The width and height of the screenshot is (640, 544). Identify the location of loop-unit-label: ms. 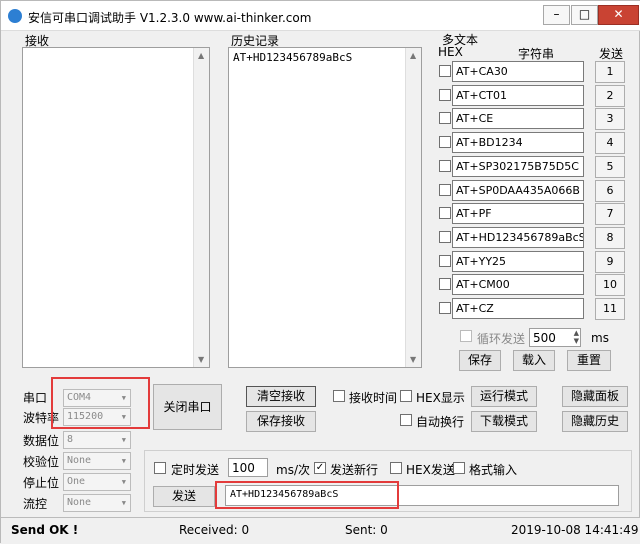
(600, 338).